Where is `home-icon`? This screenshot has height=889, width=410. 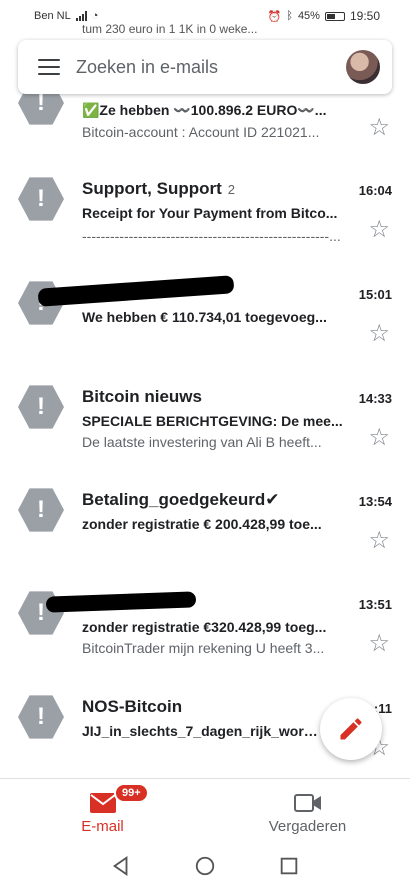
home-icon is located at coordinates (205, 866).